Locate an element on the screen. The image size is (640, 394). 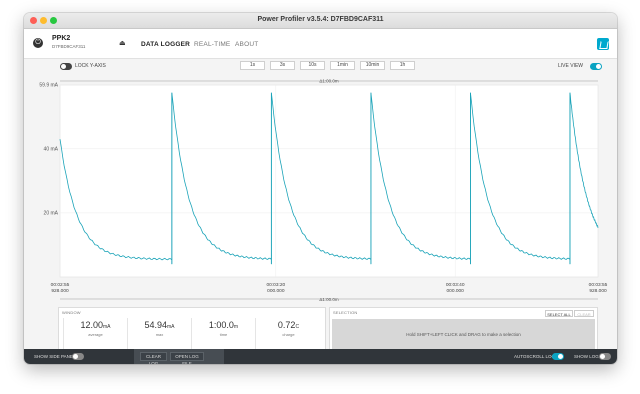
y-tick-label: 59.9 mA is located at coordinates (48, 86).